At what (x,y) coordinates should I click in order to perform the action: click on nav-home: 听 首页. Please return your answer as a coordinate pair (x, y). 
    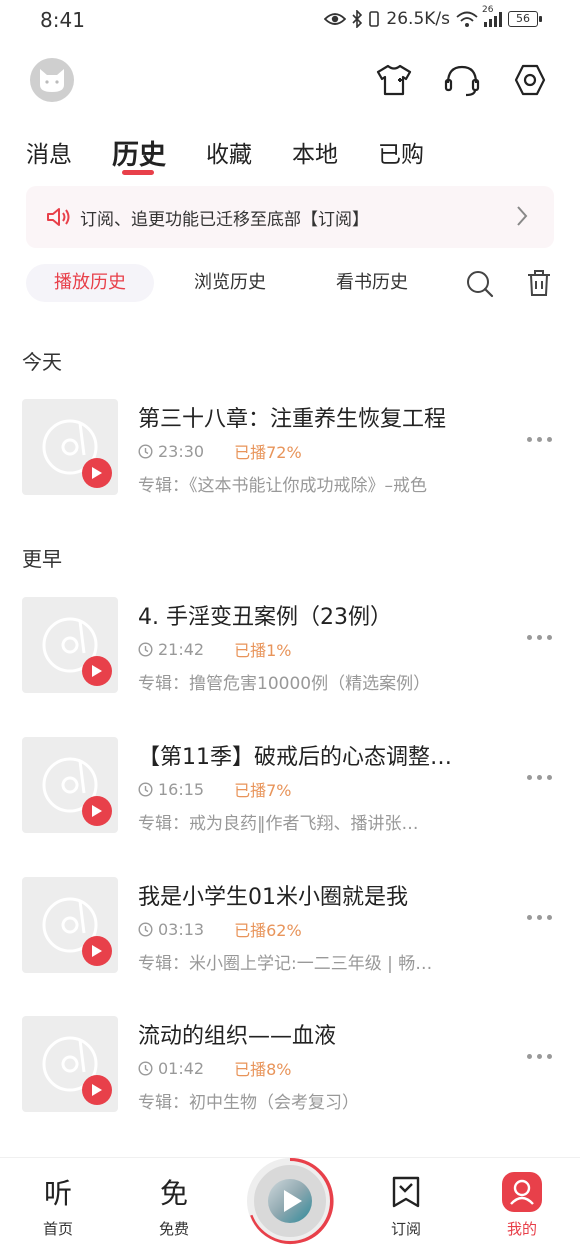
    Looking at the image, I should click on (58, 1205).